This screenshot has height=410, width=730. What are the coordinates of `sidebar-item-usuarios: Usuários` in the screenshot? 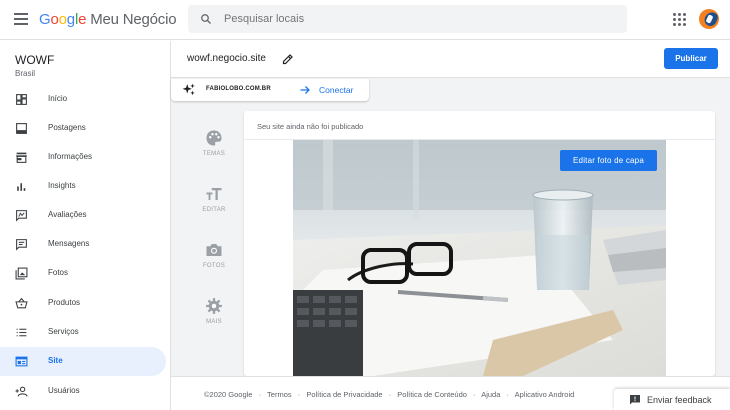 It's located at (83, 391).